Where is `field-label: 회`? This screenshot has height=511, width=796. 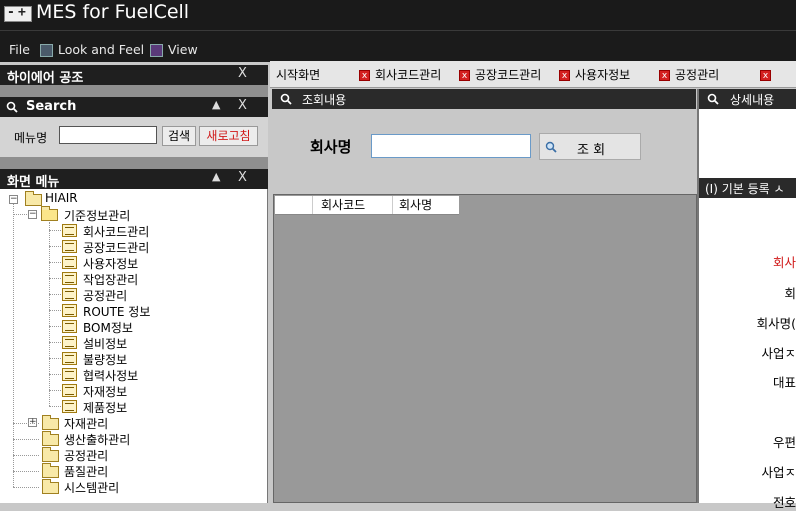 field-label: 회 is located at coordinates (790, 293).